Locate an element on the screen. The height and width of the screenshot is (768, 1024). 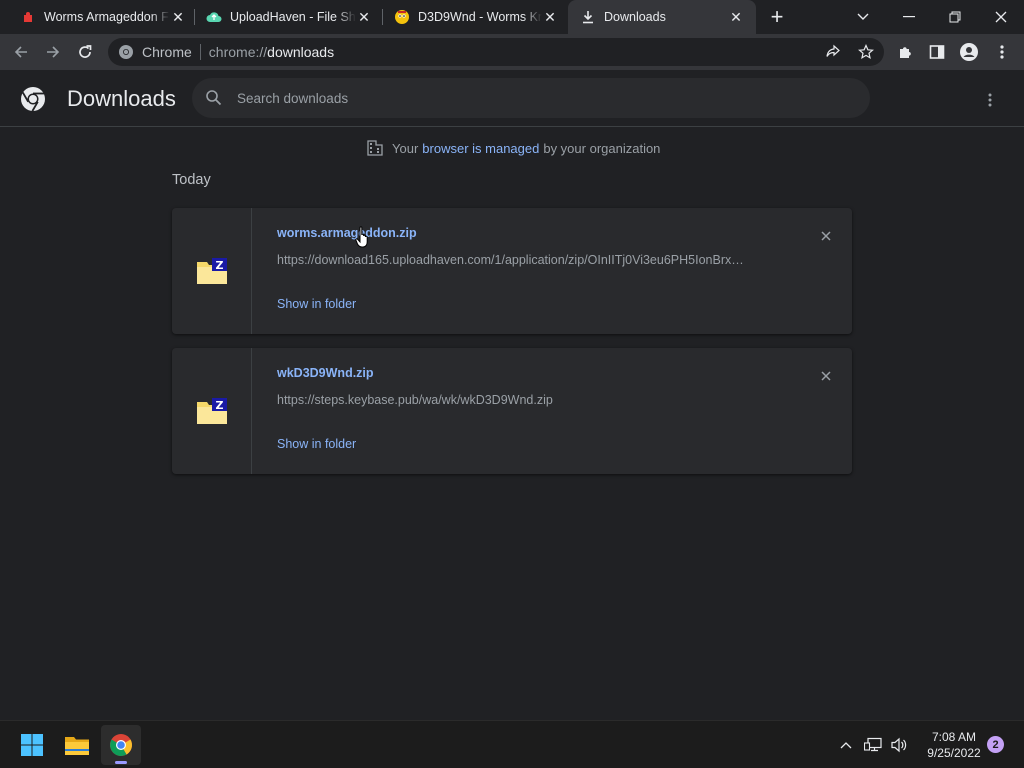
share-icon is located at coordinates (833, 52).